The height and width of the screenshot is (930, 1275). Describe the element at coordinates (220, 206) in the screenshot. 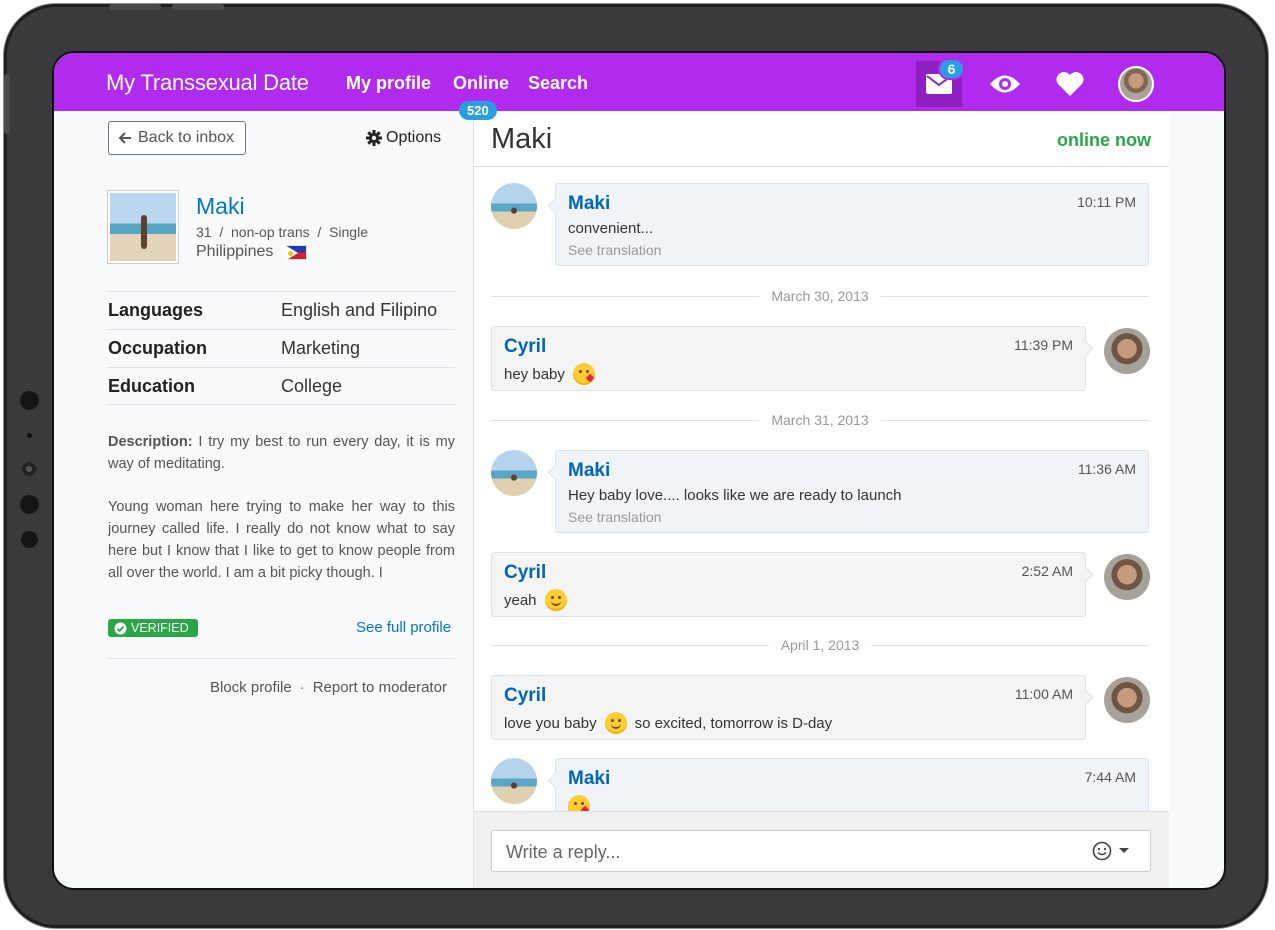

I see `profile-name: Maki` at that location.